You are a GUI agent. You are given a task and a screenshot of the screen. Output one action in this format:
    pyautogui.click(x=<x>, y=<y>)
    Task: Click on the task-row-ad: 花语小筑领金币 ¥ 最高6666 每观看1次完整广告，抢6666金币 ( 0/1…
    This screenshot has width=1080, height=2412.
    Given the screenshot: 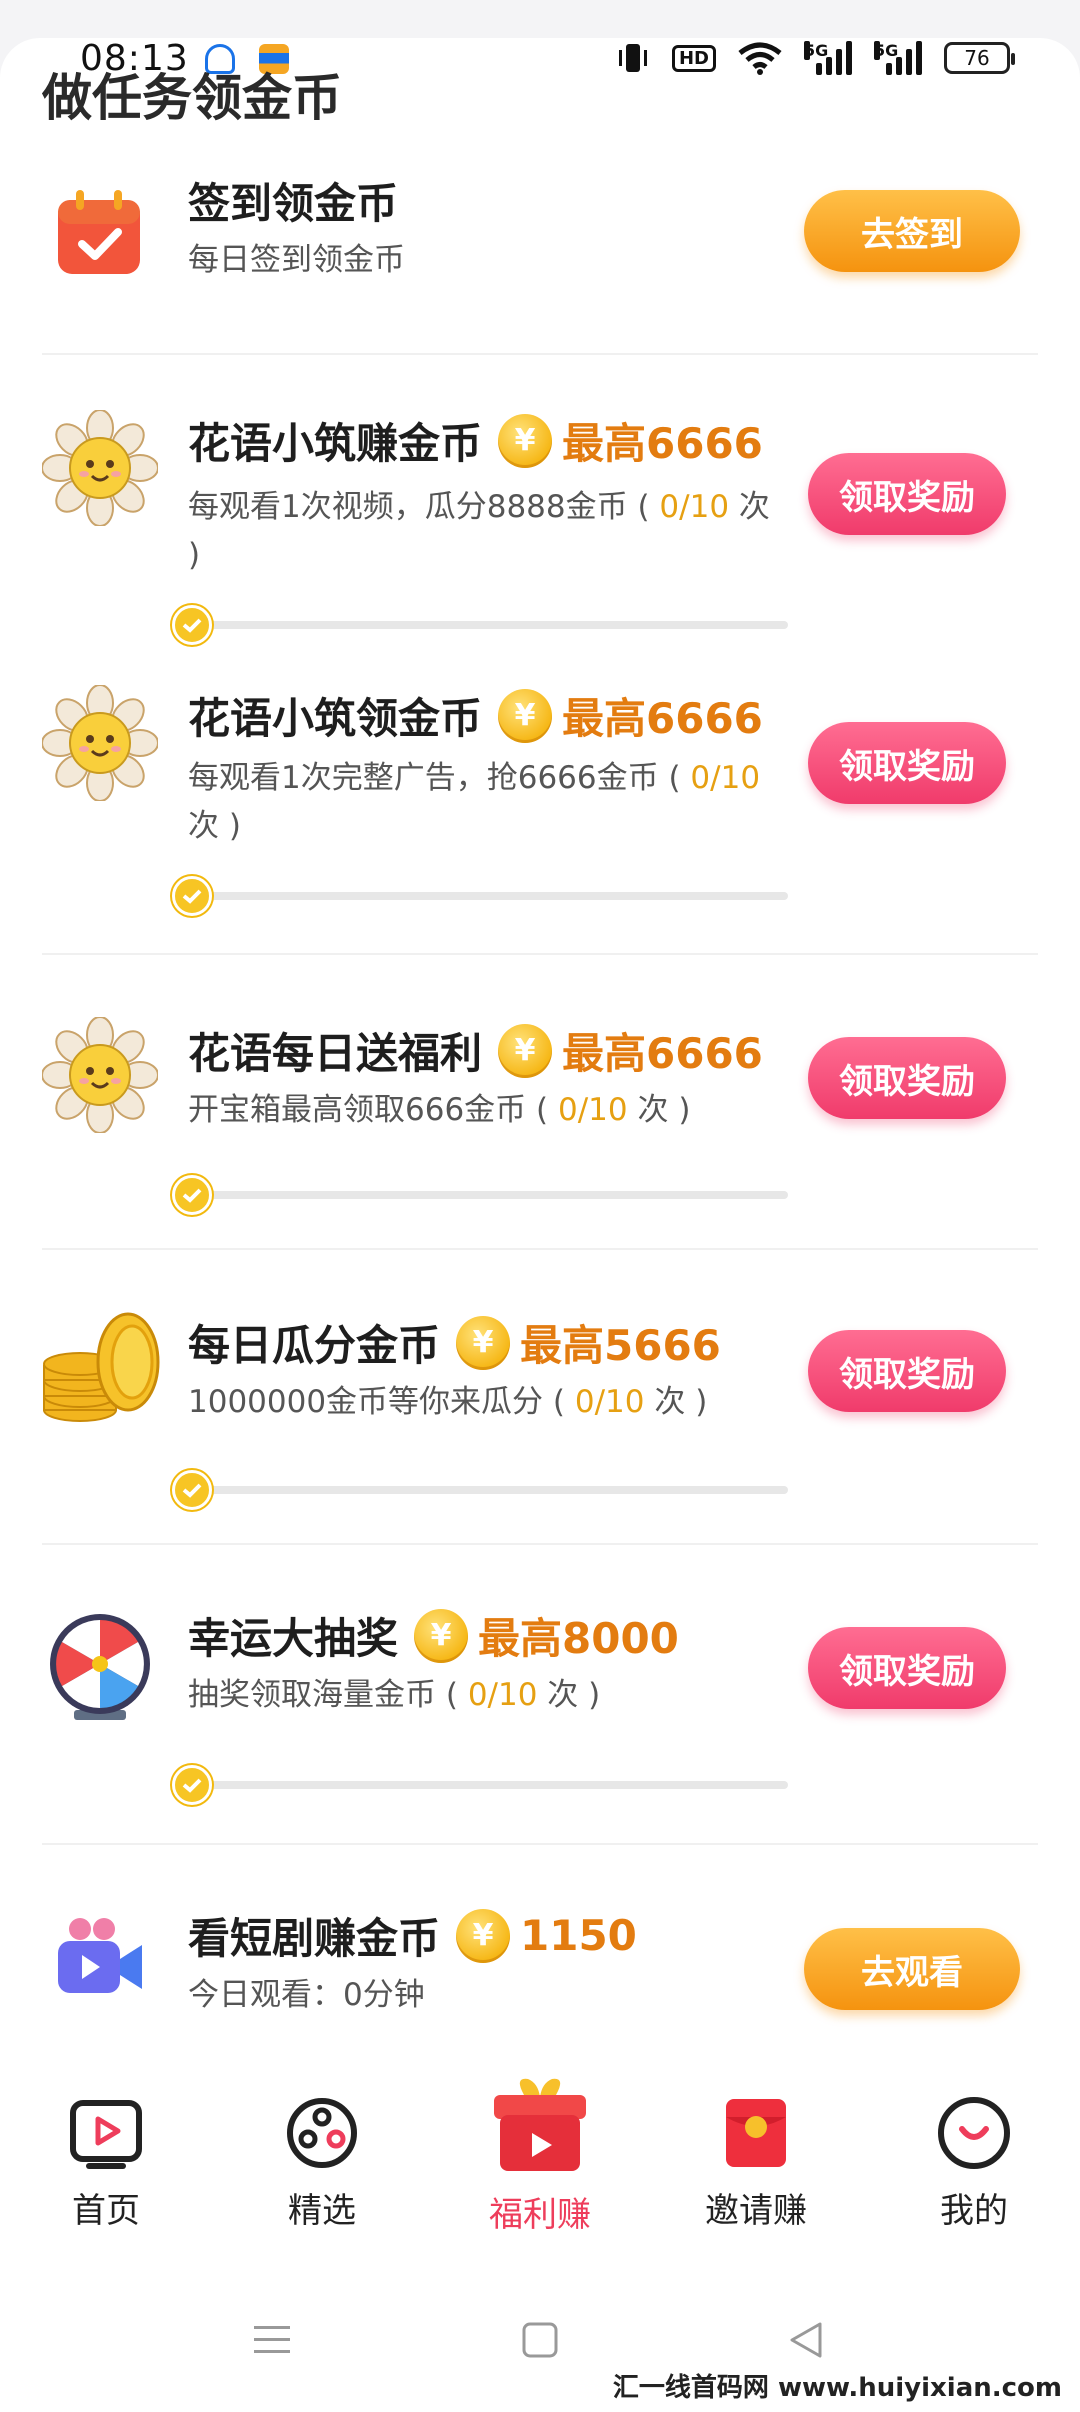 What is the action you would take?
    pyautogui.click(x=540, y=802)
    